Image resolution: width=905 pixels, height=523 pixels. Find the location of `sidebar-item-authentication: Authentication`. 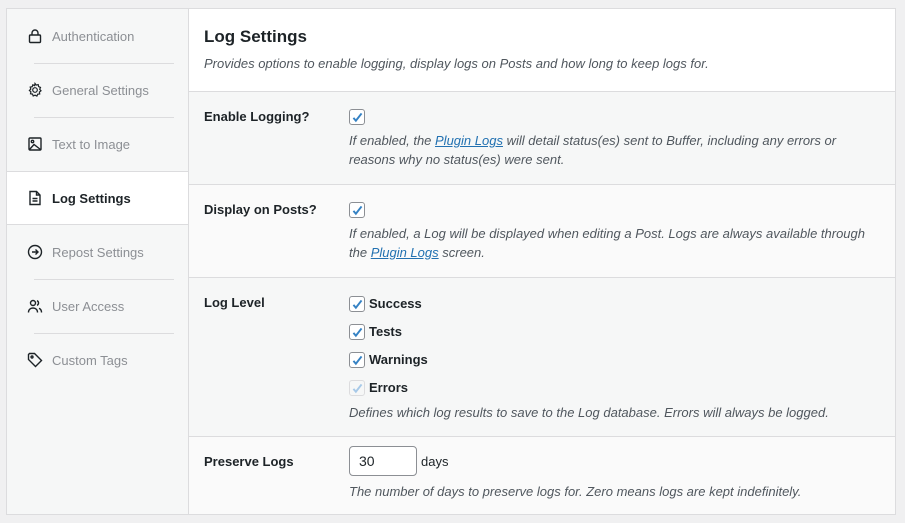

sidebar-item-authentication: Authentication is located at coordinates (97, 36).